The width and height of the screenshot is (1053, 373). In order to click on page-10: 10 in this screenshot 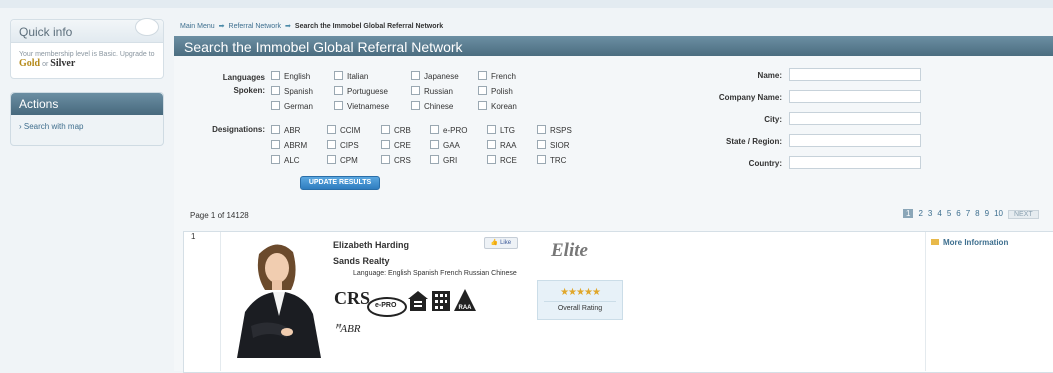, I will do `click(998, 213)`.